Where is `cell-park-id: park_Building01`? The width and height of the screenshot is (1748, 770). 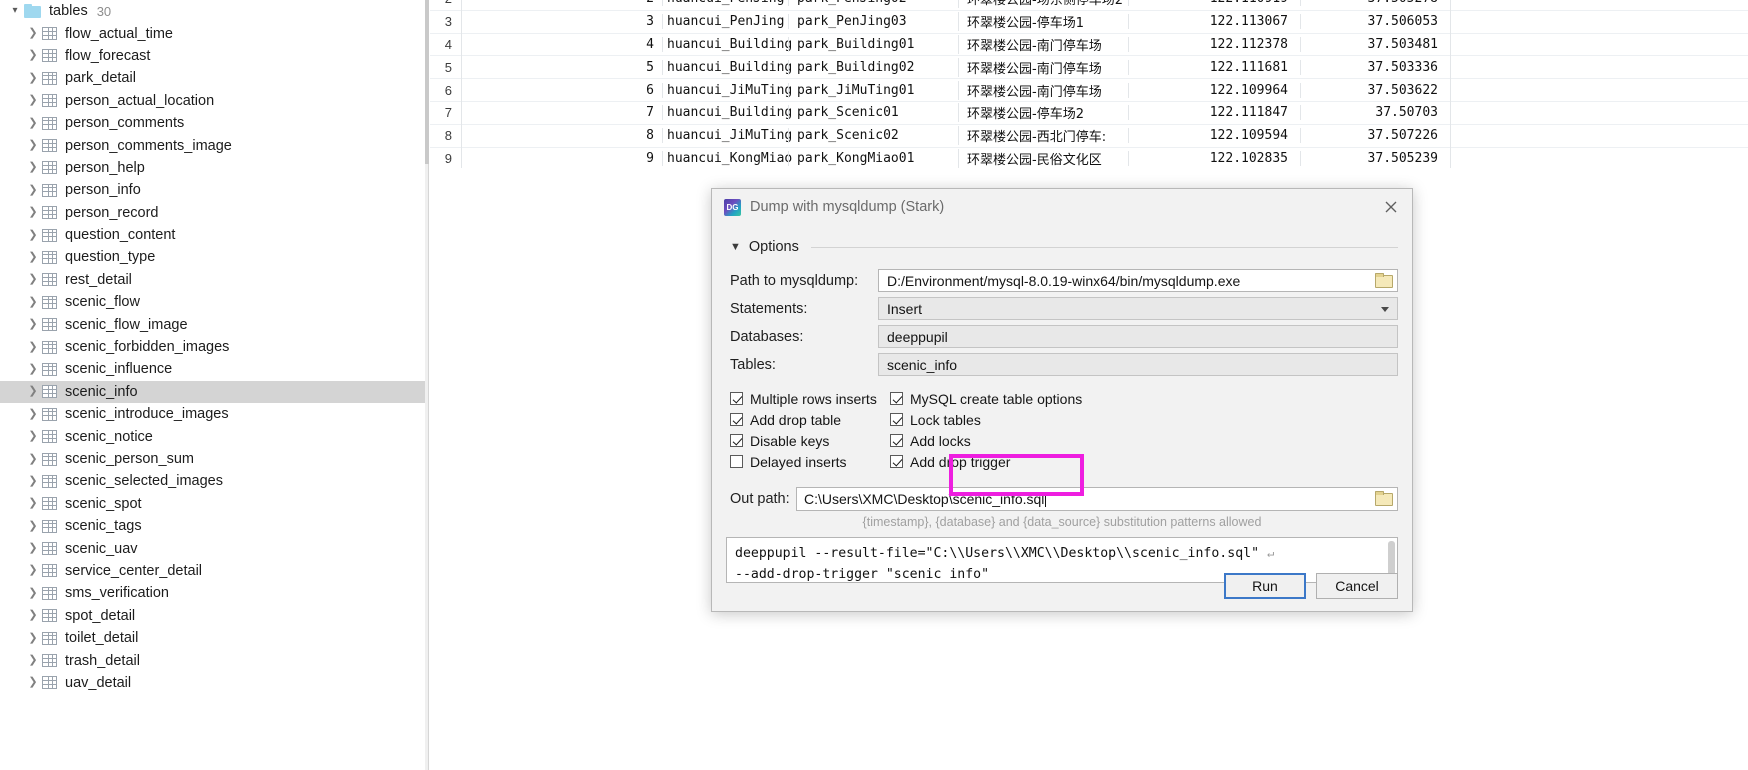
cell-park-id: park_Building01 is located at coordinates (873, 44).